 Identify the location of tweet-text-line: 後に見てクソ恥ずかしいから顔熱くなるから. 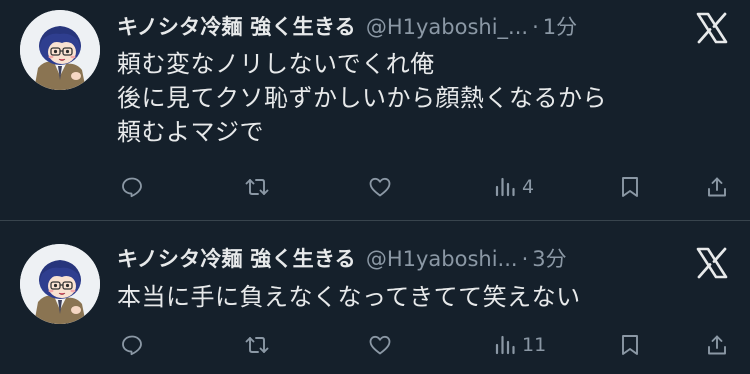
(362, 98).